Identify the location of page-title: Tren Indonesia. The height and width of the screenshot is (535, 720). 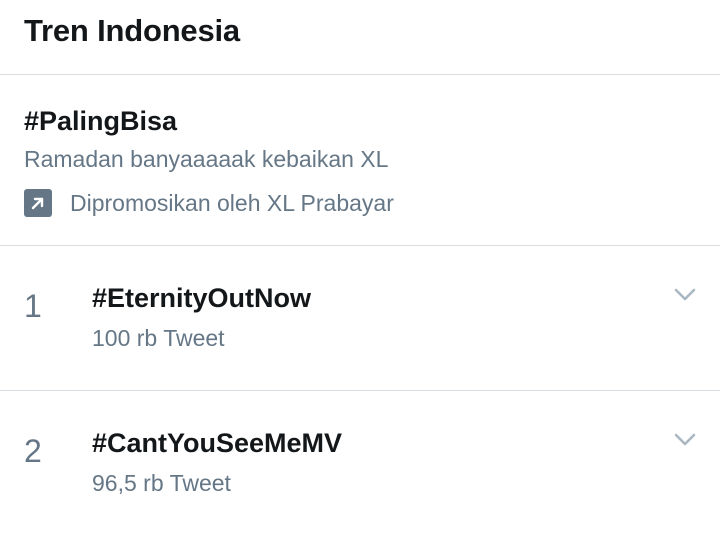
(132, 30).